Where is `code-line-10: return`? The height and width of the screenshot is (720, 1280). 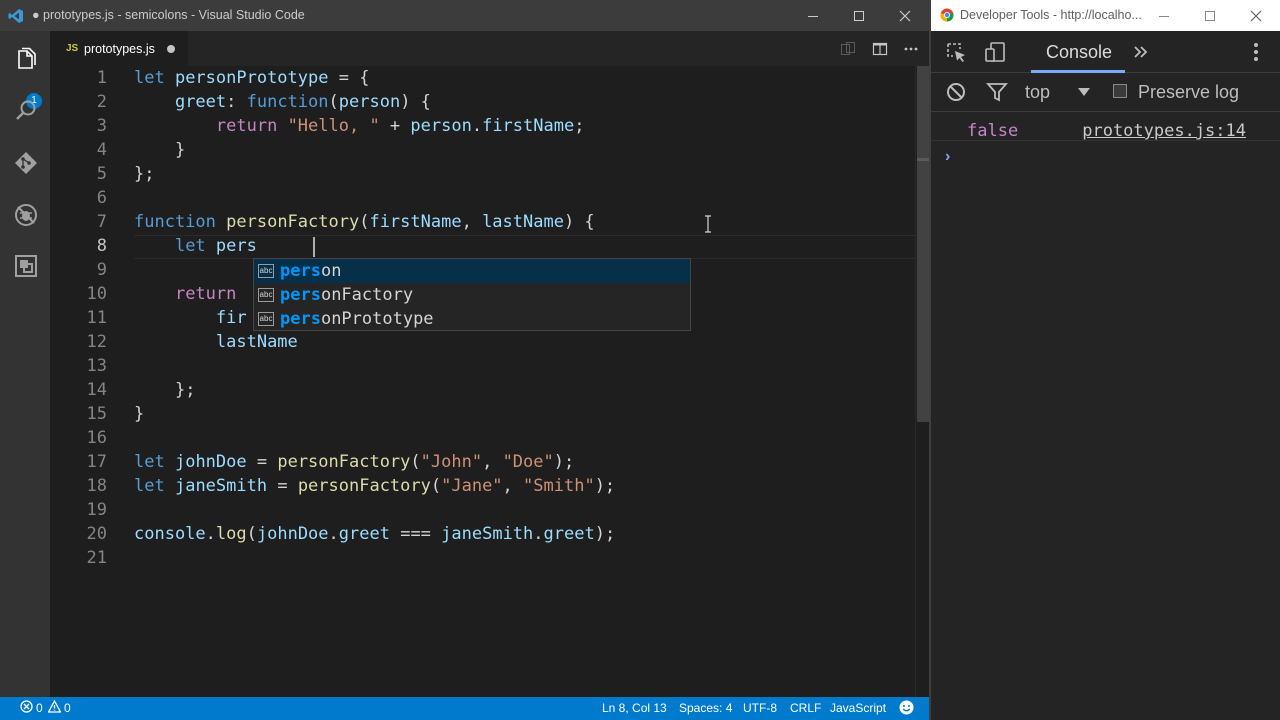 code-line-10: return is located at coordinates (205, 294).